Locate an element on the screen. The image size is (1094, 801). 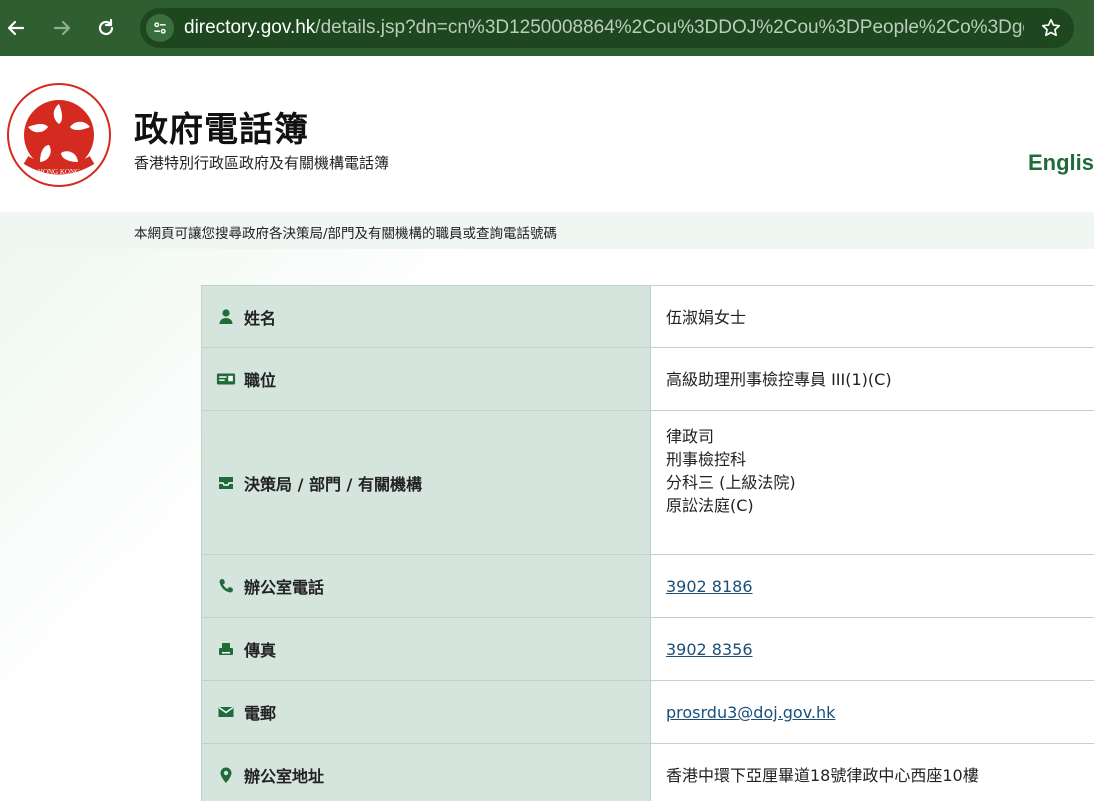
email-link: prosrdu3@doj.gov.hk is located at coordinates (750, 712).